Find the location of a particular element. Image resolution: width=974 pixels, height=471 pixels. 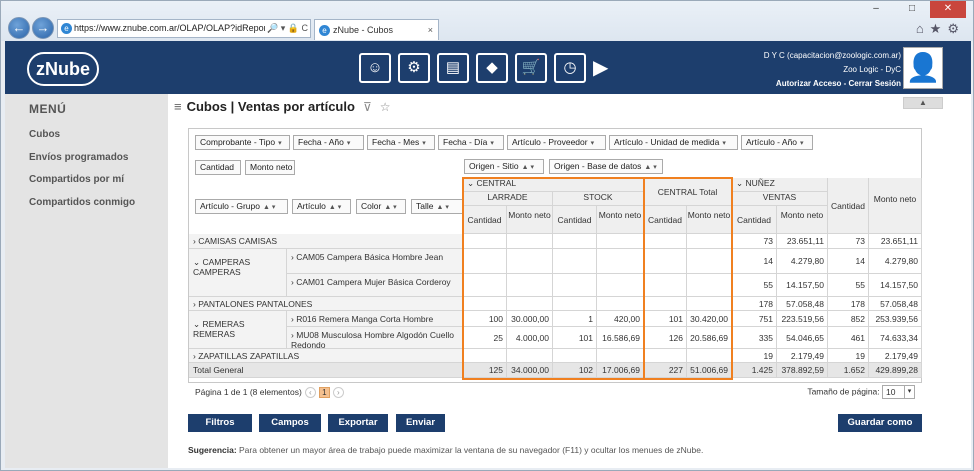

forward-button: → is located at coordinates (43, 28).